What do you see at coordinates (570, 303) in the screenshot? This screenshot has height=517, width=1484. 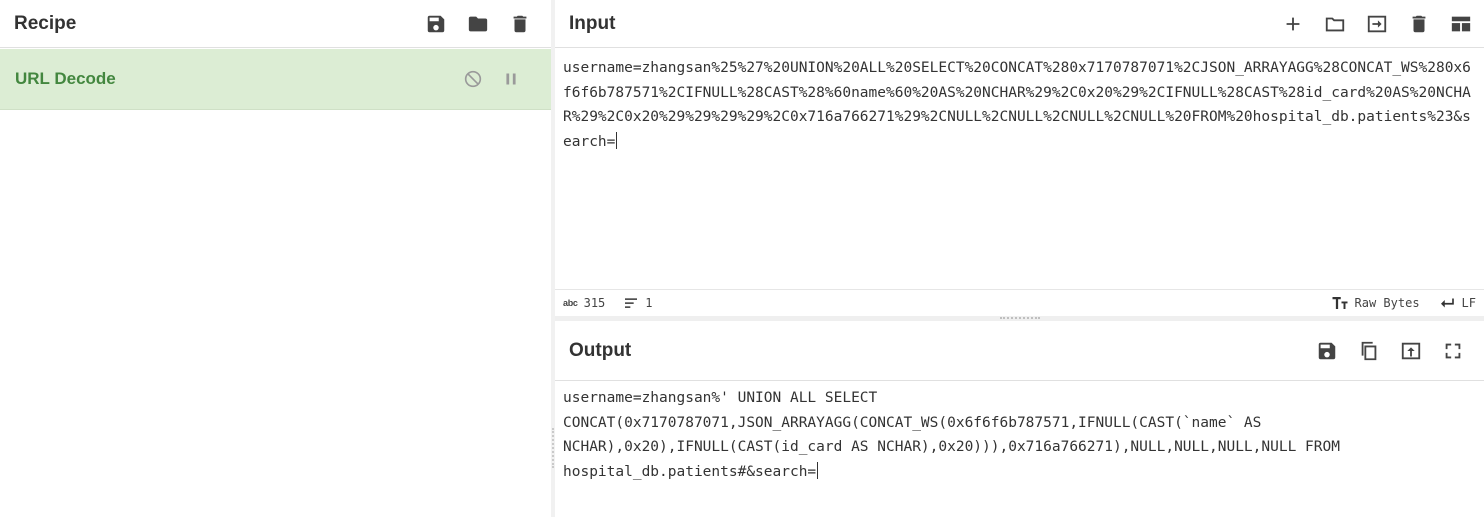 I see `abc-icon: abc` at bounding box center [570, 303].